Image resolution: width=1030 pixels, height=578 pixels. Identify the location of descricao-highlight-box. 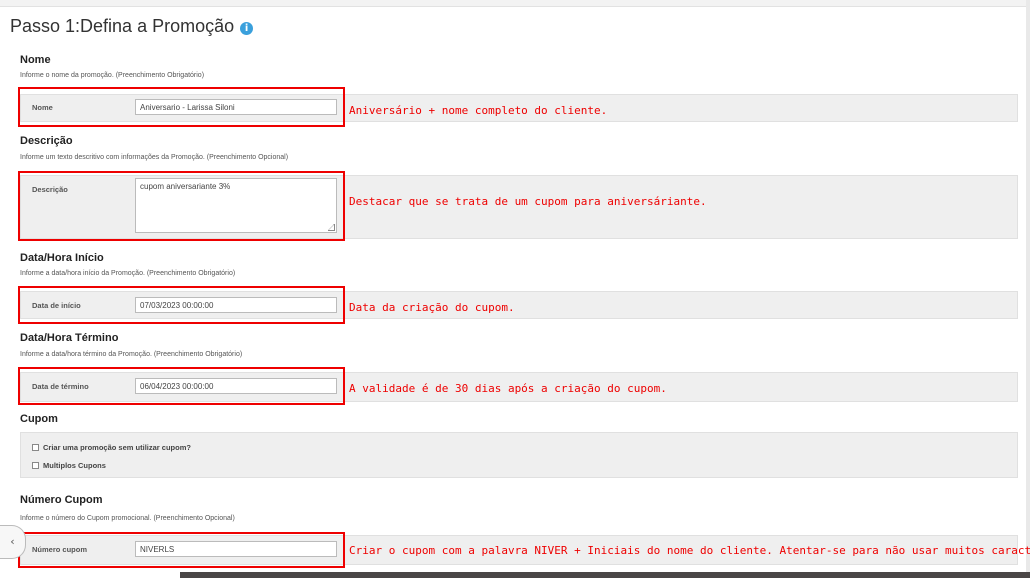
(181, 206).